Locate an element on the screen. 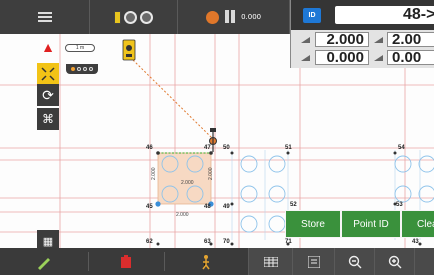 The width and height of the screenshot is (434, 275). dim-label-right: 2.000 is located at coordinates (211, 173).